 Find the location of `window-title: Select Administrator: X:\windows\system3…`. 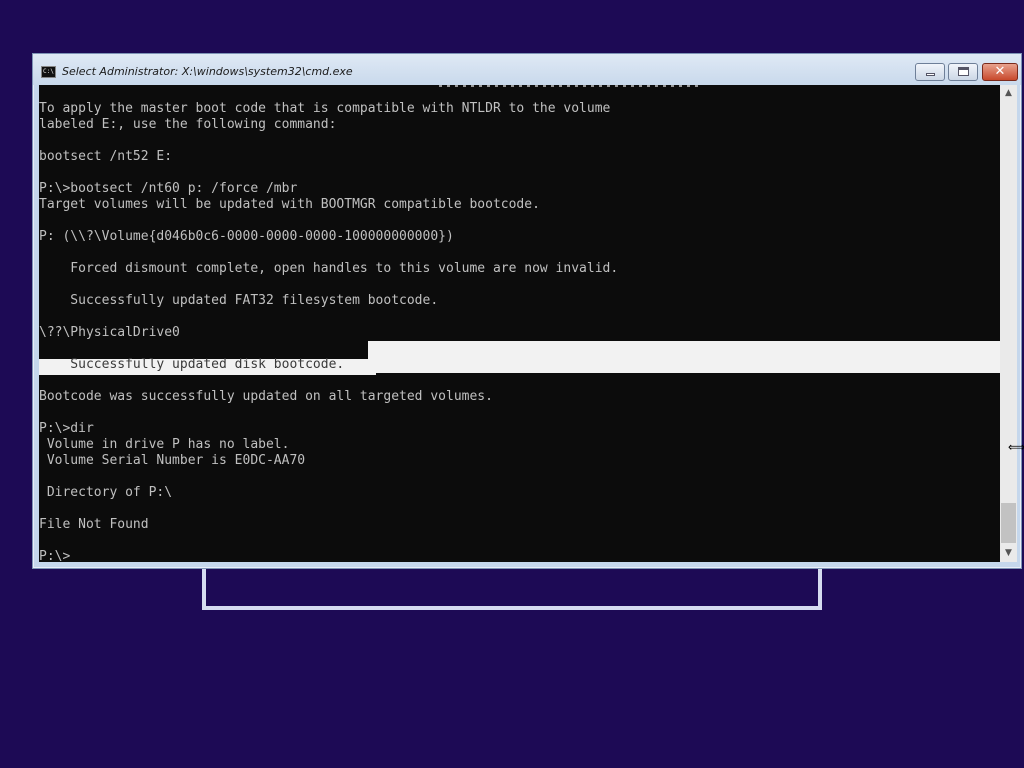

window-title: Select Administrator: X:\windows\system3… is located at coordinates (207, 71).